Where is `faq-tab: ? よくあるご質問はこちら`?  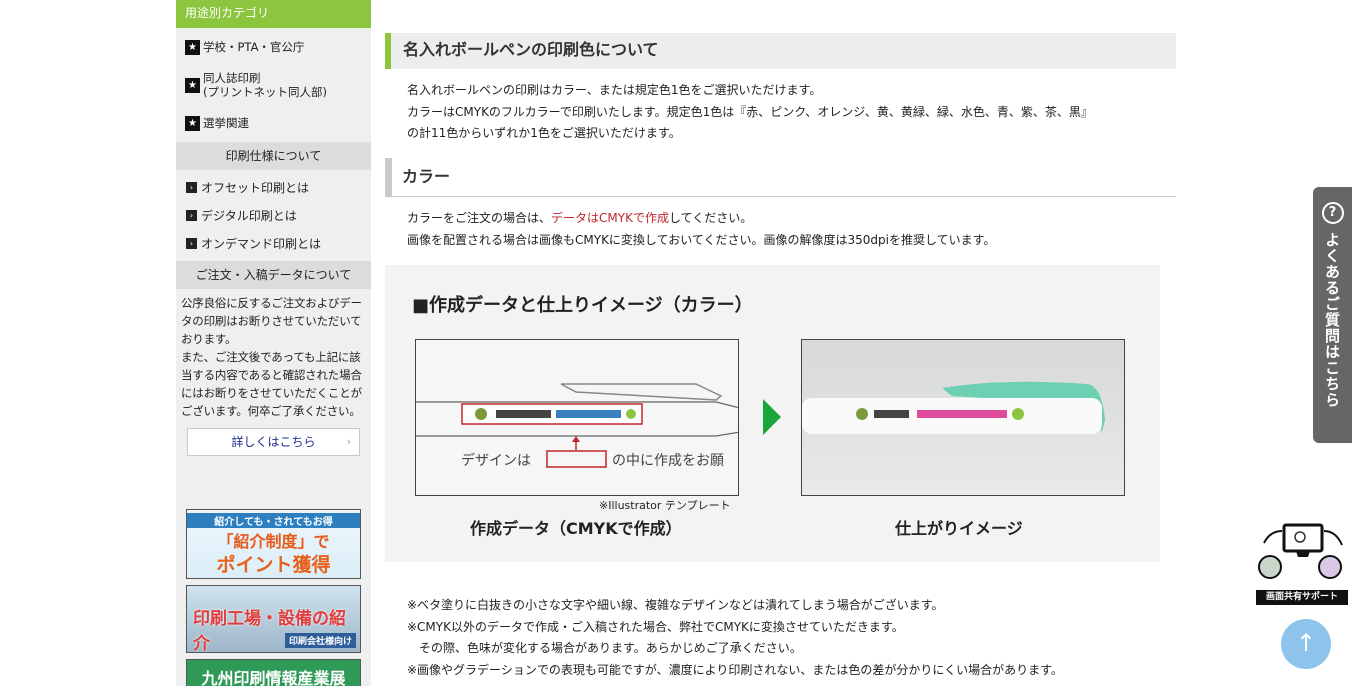
faq-tab: ? よくあるご質問はこちら is located at coordinates (1332, 315).